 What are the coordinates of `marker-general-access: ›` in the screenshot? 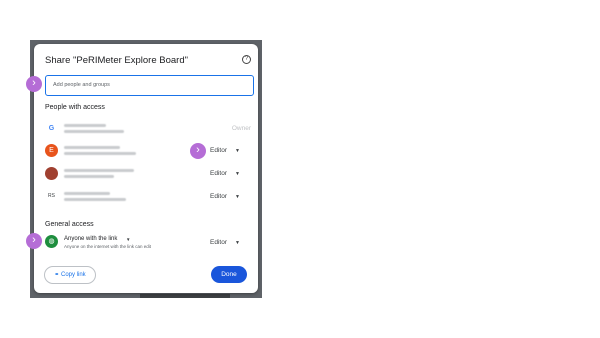 It's located at (34, 241).